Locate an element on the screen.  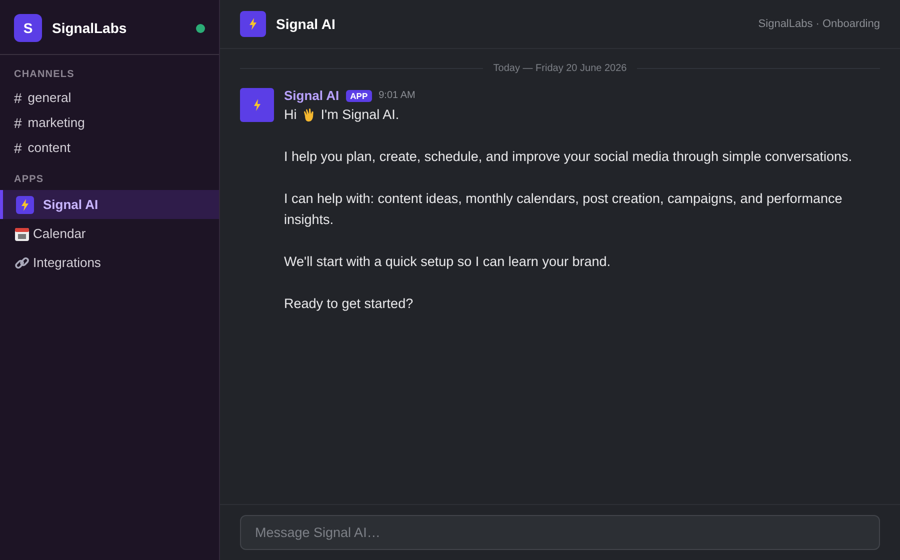
author-name: Signal AI is located at coordinates (312, 95).